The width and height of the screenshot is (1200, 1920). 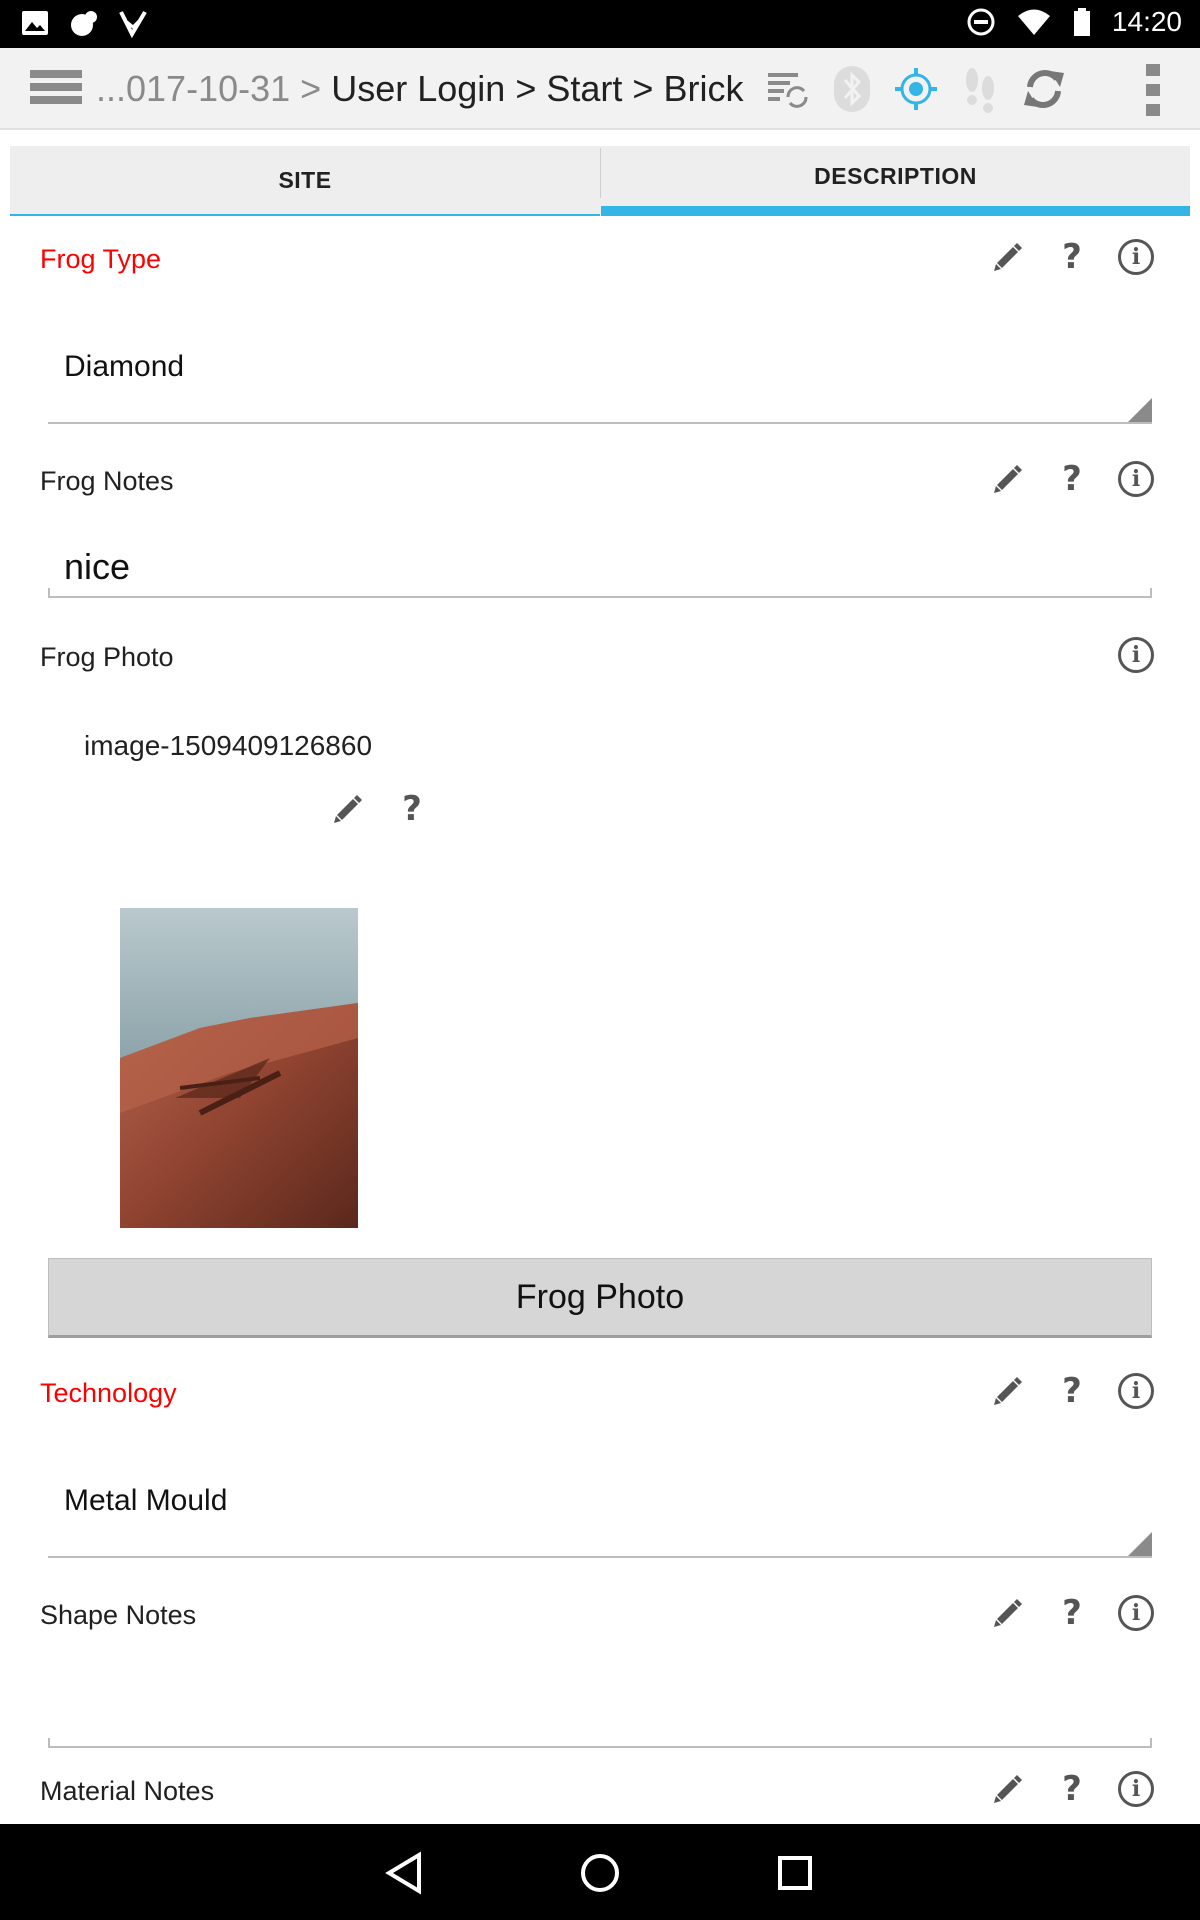 I want to click on frog-photo-button: Frog Photo, so click(x=600, y=1298).